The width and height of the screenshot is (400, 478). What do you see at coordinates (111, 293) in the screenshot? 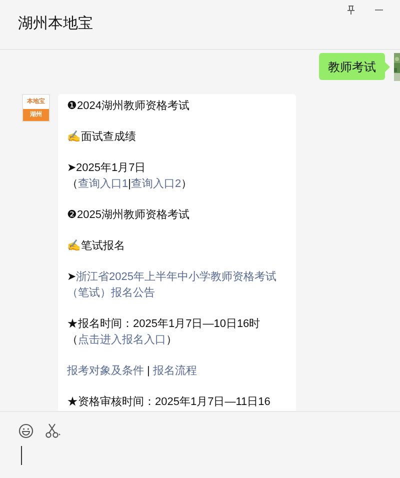
I see `link: （笔试）报名公告` at bounding box center [111, 293].